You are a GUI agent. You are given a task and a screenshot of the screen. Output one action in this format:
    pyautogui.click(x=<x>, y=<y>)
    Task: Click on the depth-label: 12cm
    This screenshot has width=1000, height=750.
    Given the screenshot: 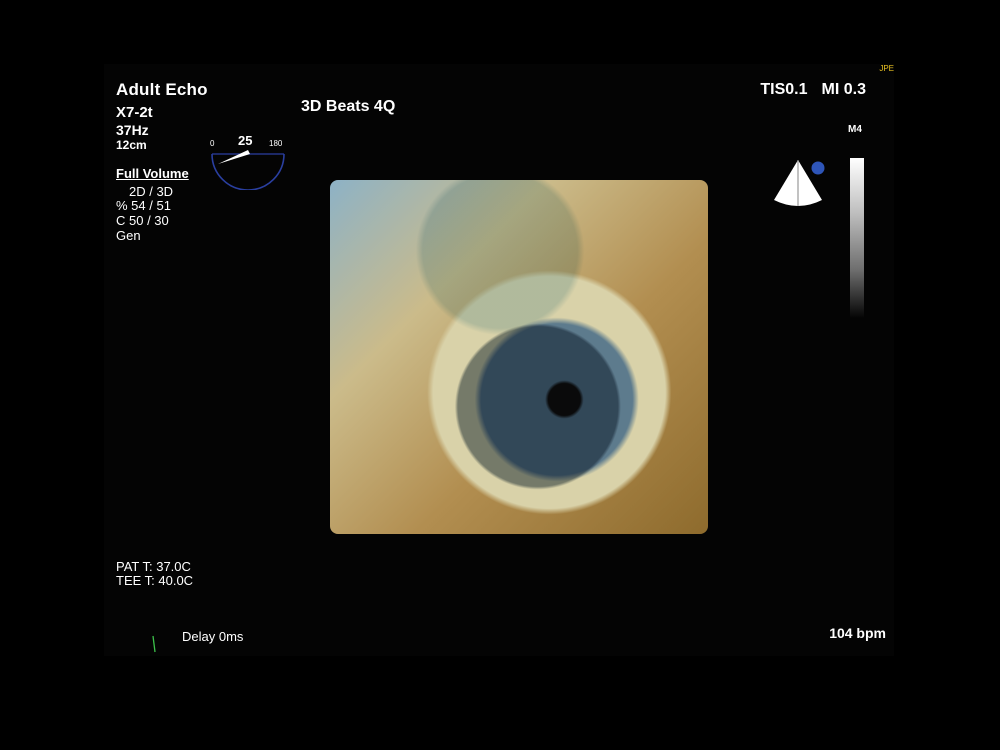 What is the action you would take?
    pyautogui.click(x=131, y=145)
    